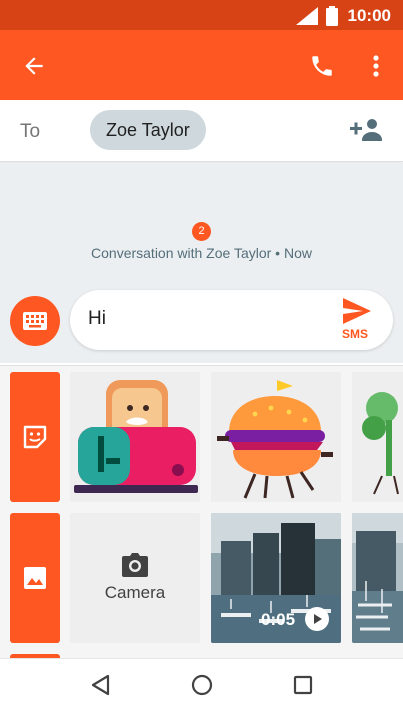 The width and height of the screenshot is (403, 718). I want to click on back-triangle-icon, so click(100, 685).